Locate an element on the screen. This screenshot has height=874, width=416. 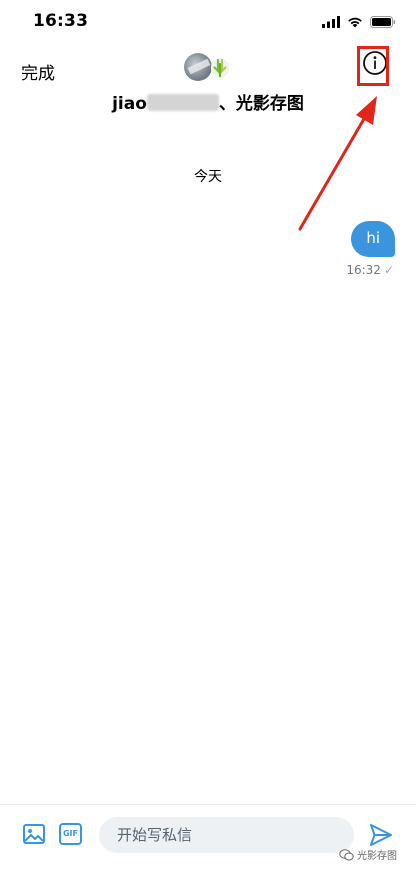
participant-avatars is located at coordinates (207, 67).